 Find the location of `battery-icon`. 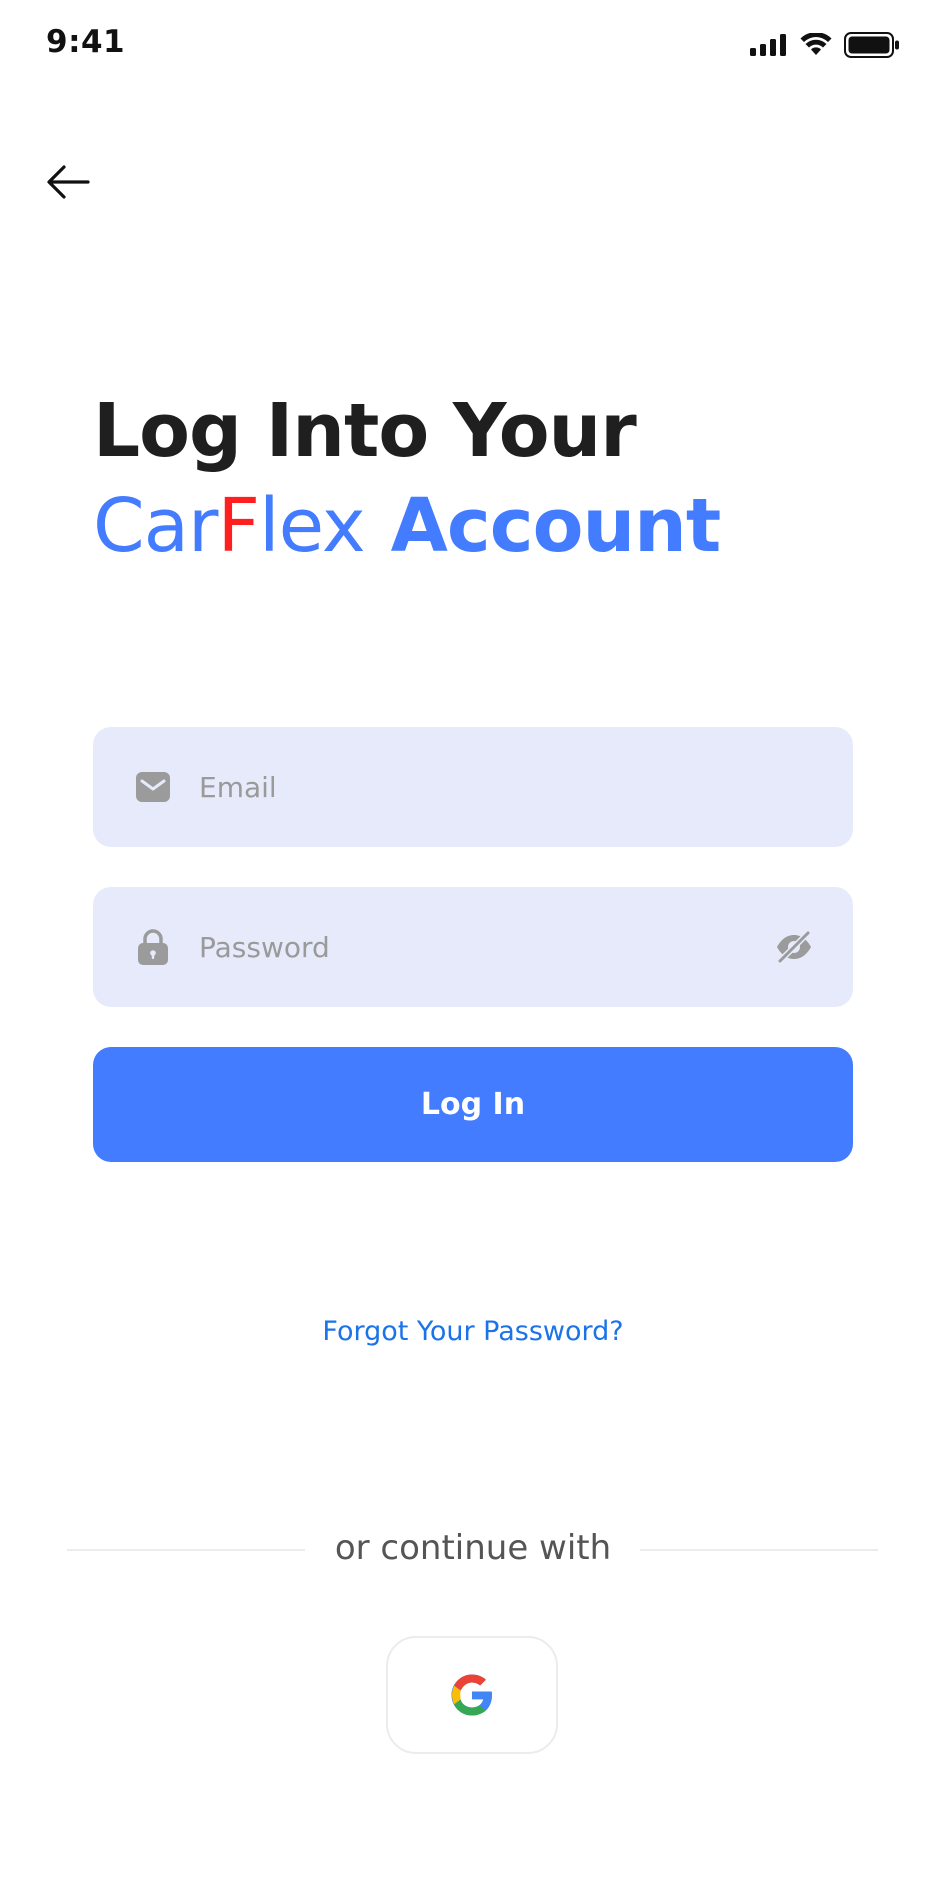

battery-icon is located at coordinates (871, 45).